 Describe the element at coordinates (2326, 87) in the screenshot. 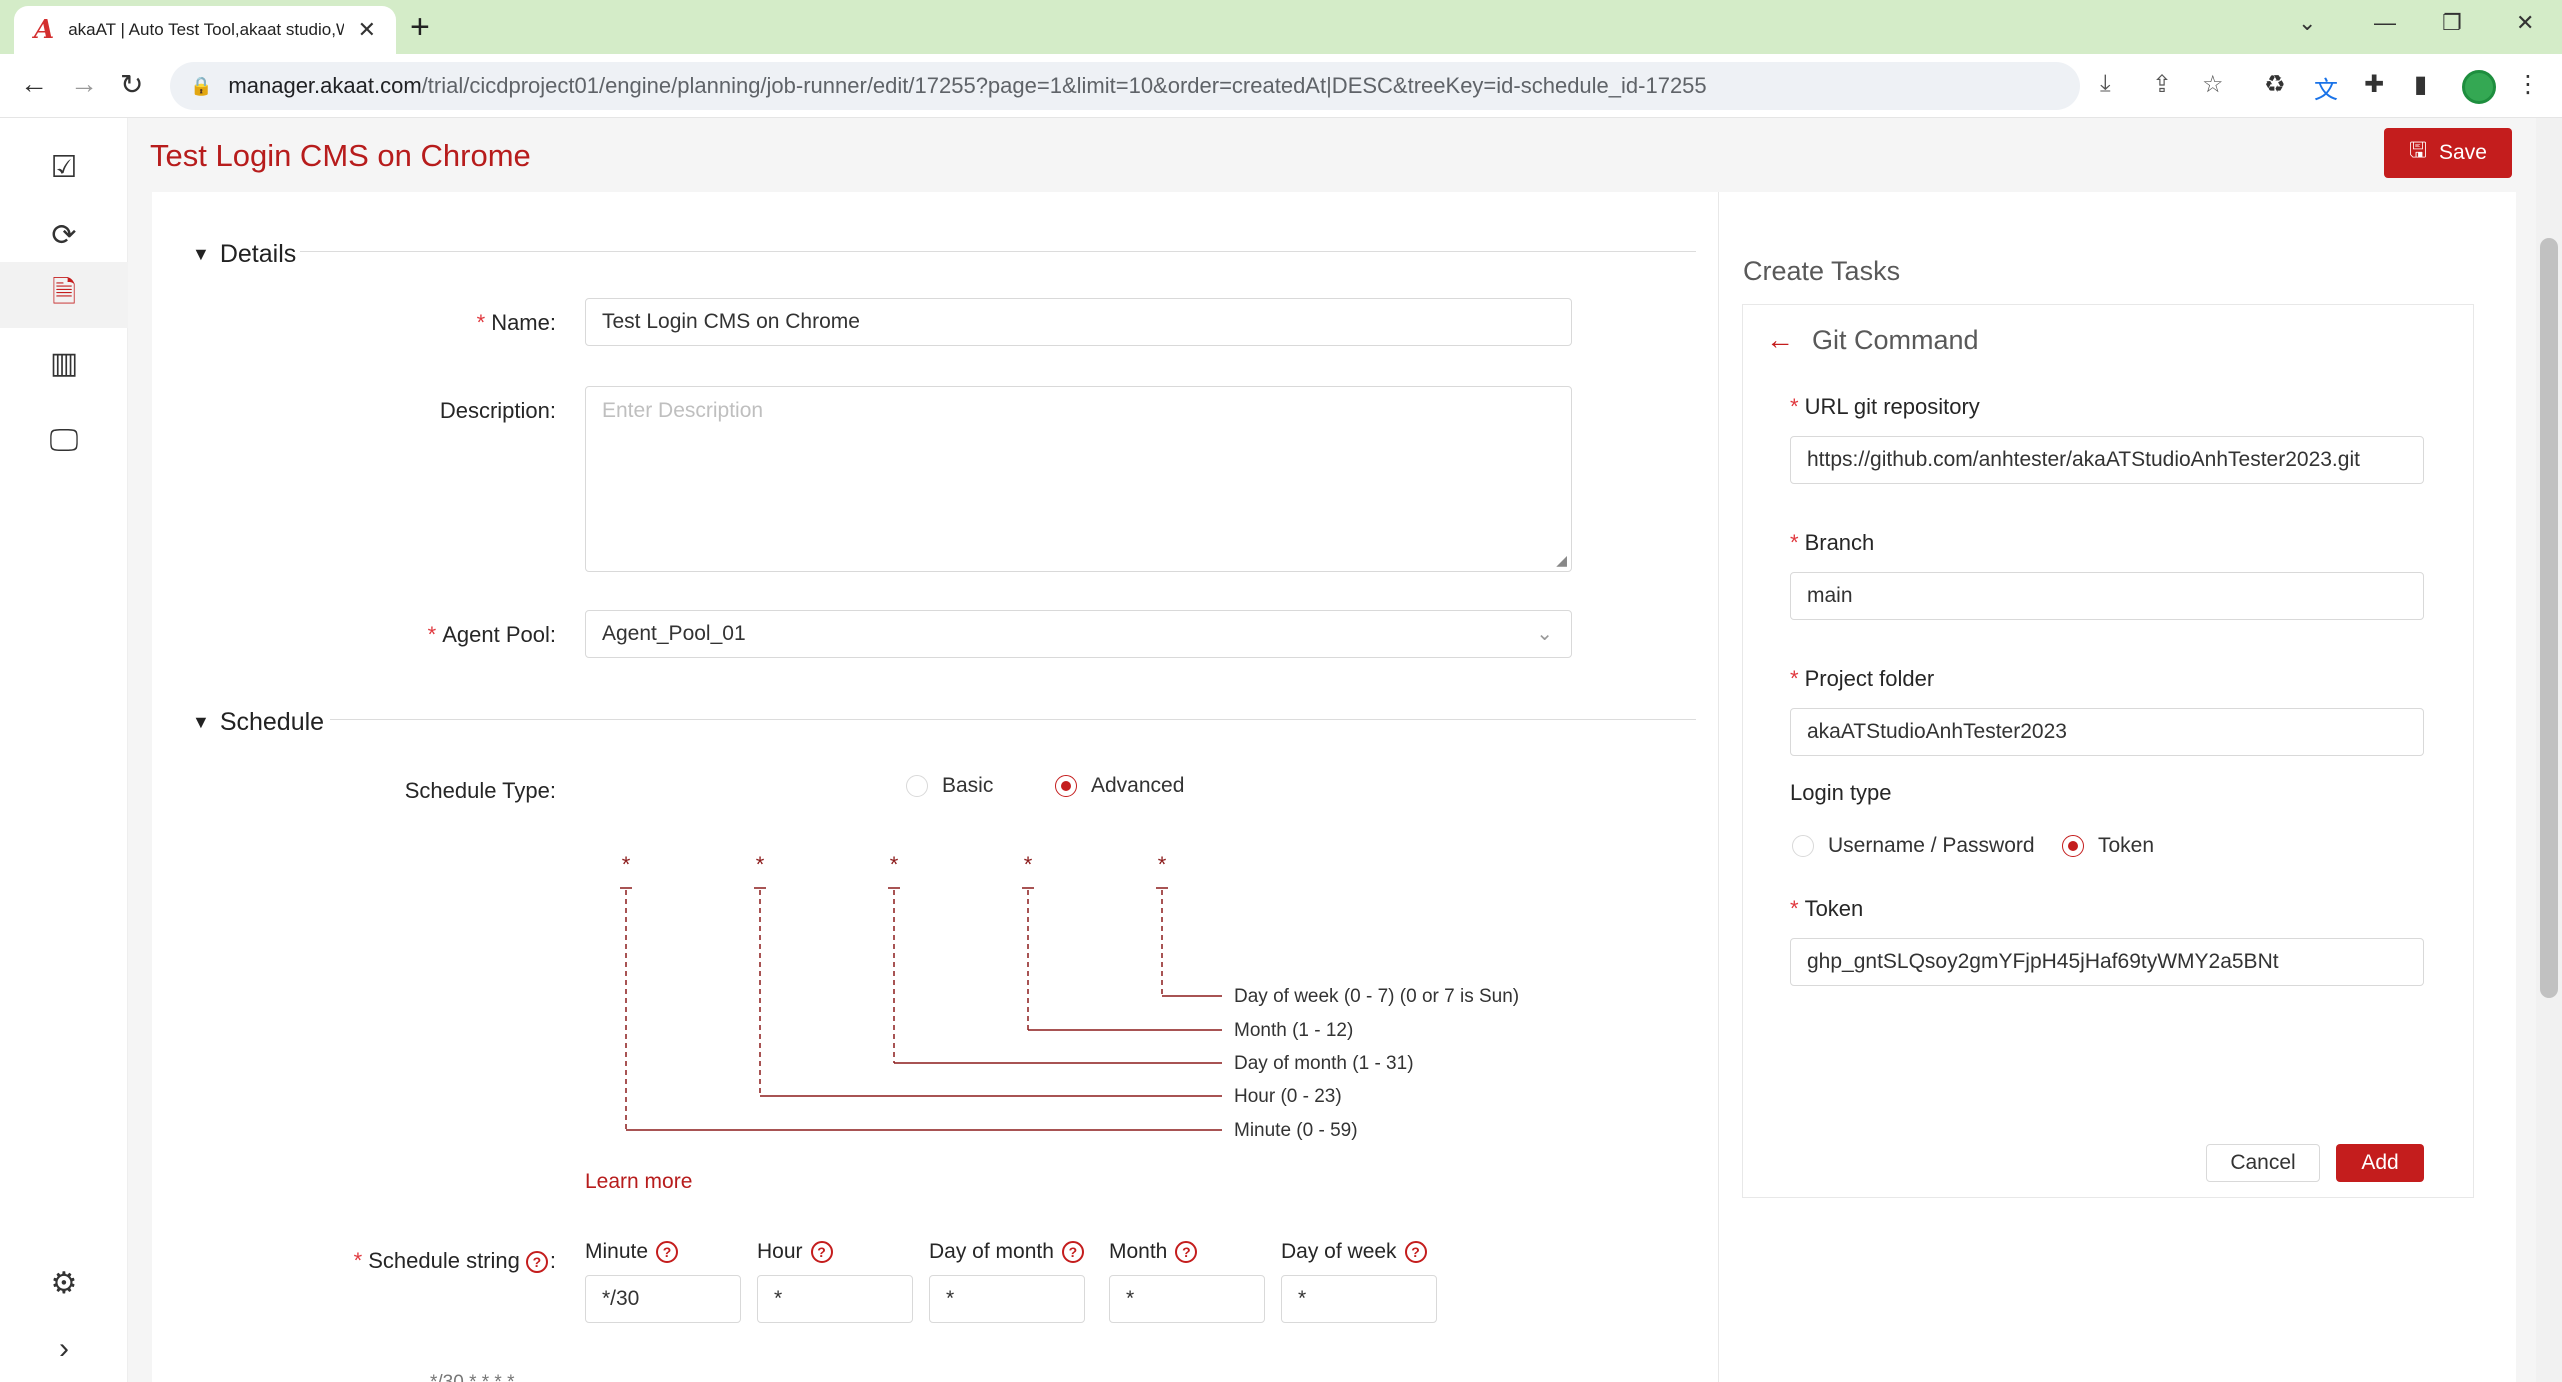

I see `translate-extension-icon: 文` at that location.